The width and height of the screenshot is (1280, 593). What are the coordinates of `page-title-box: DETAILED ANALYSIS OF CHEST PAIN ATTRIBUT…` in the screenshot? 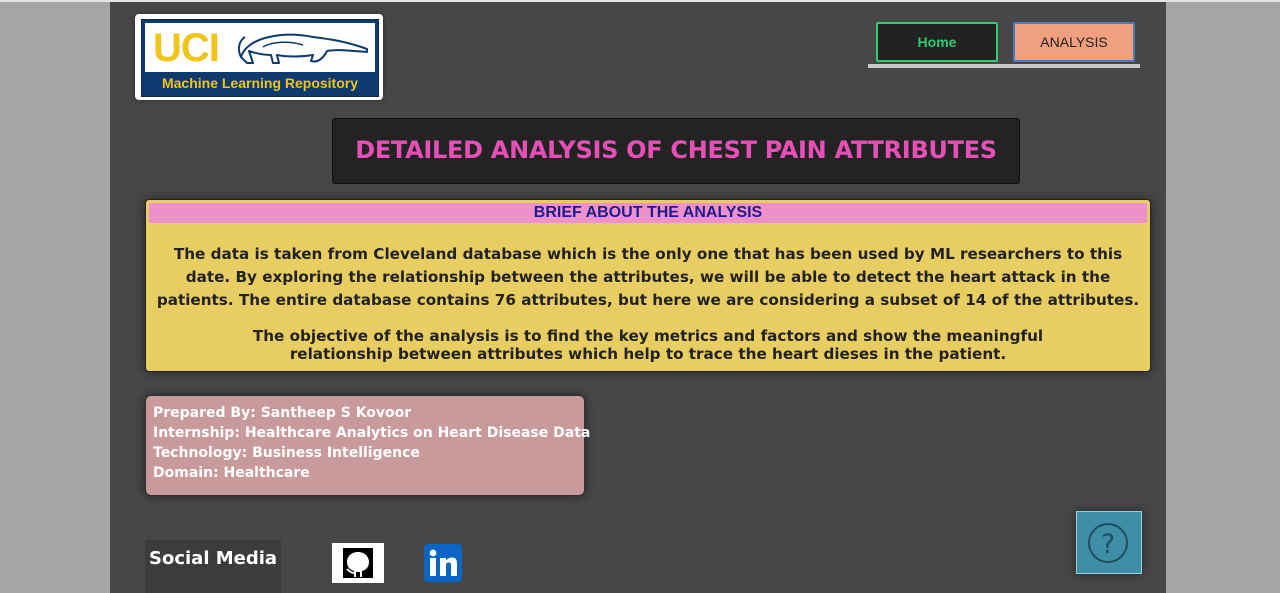 It's located at (676, 151).